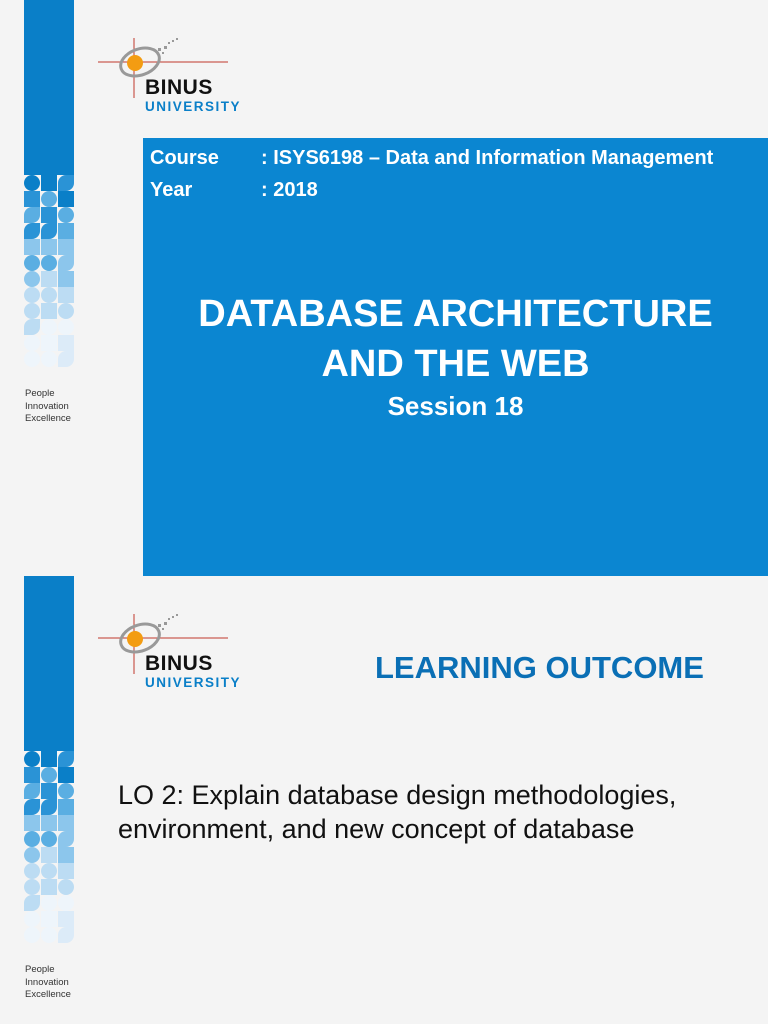  I want to click on year-label: Year, so click(171, 190).